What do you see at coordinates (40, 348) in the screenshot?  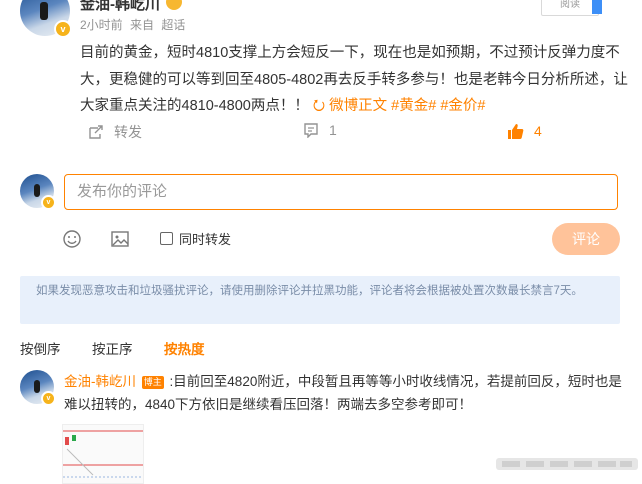 I see `sort-tab-desc: 按倒序` at bounding box center [40, 348].